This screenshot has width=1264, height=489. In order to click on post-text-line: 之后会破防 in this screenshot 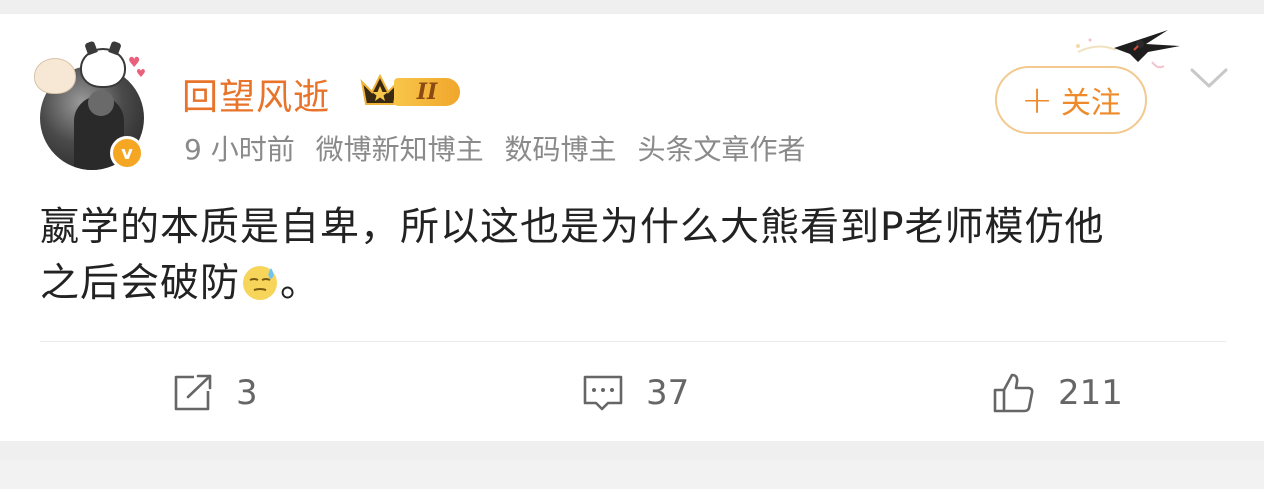, I will do `click(140, 283)`.